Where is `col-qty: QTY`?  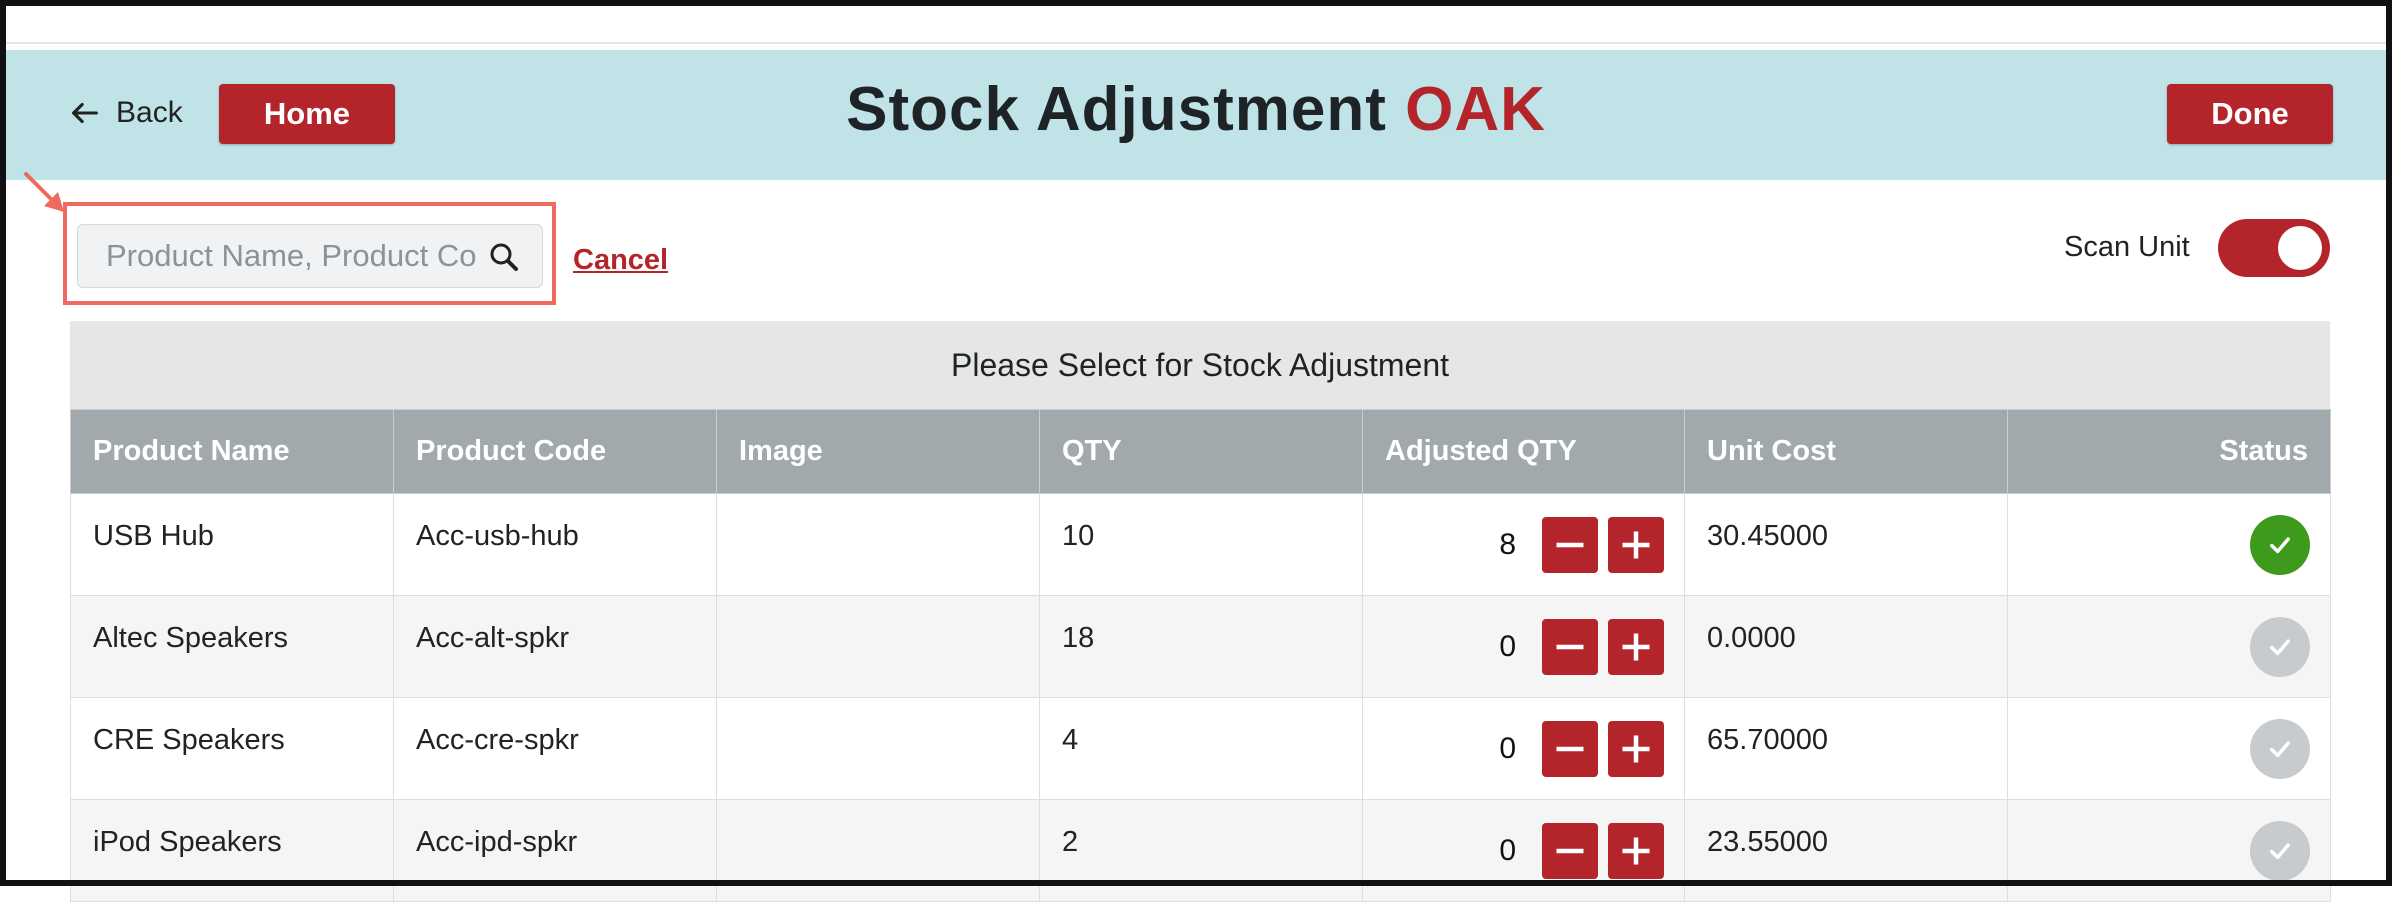
col-qty: QTY is located at coordinates (1201, 451).